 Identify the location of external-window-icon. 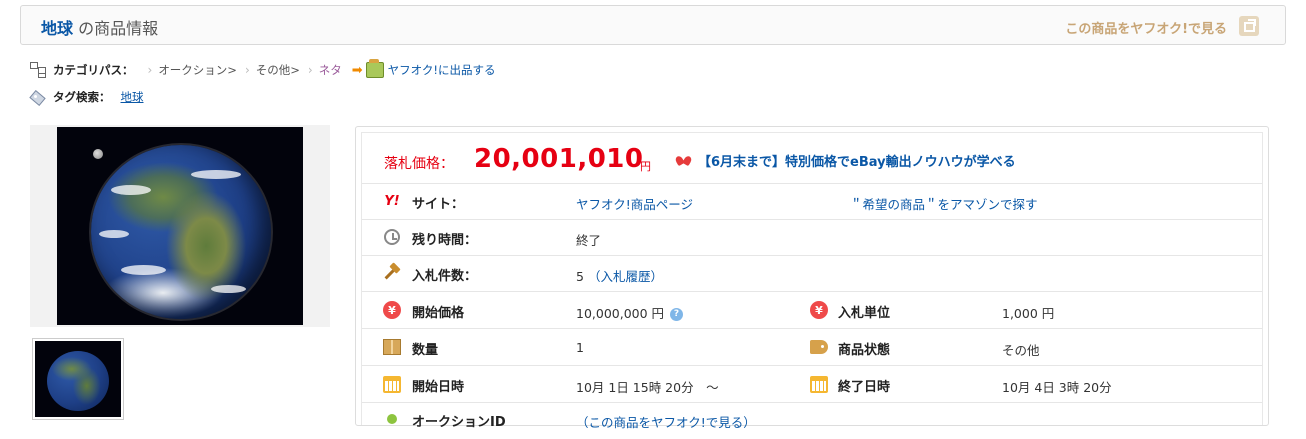
(1249, 26).